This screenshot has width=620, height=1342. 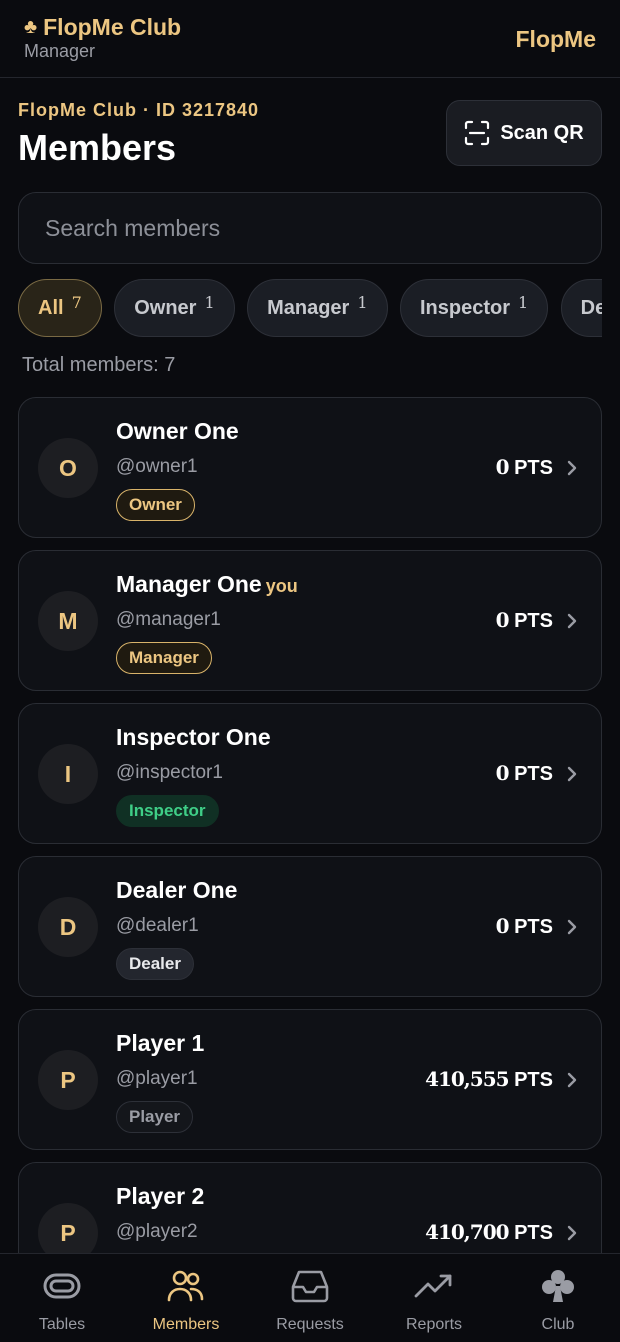 I want to click on member-name: Inspector One, so click(x=193, y=737).